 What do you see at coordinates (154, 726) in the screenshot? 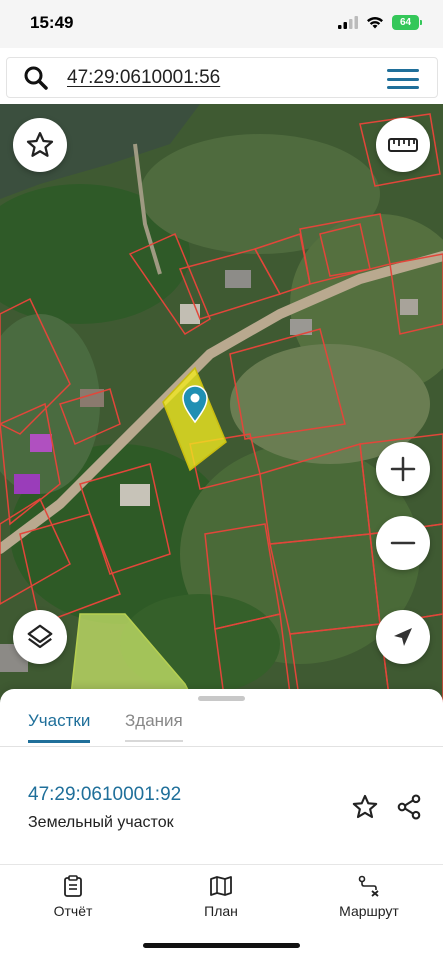
I see `tab-buildings: Здания` at bounding box center [154, 726].